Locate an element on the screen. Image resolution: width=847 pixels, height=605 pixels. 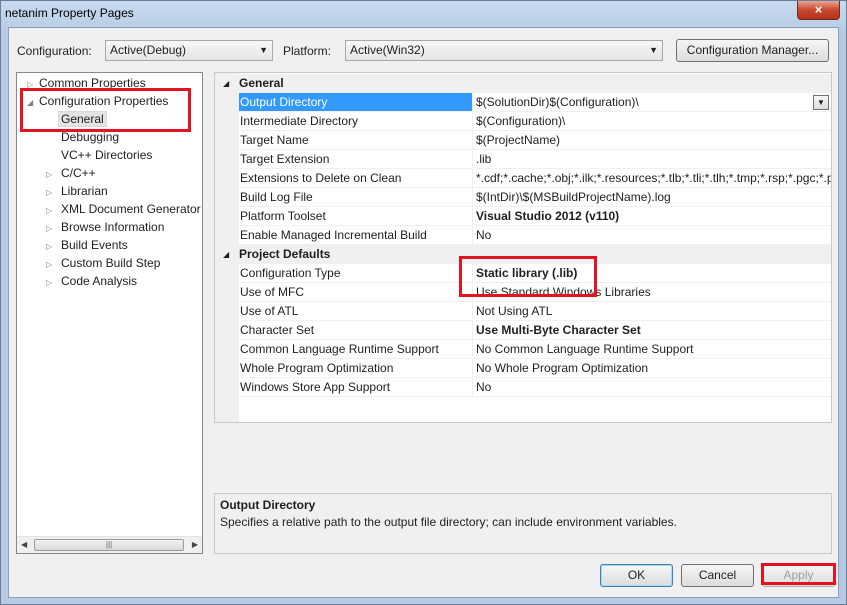
scrollbar-thumb: ||| is located at coordinates (109, 545).